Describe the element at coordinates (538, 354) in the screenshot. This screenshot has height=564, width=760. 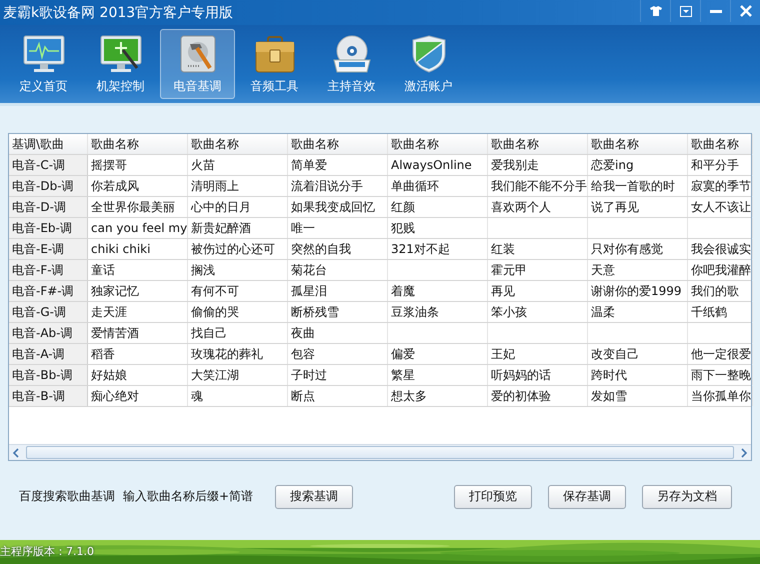
I see `table-cell: 王妃` at that location.